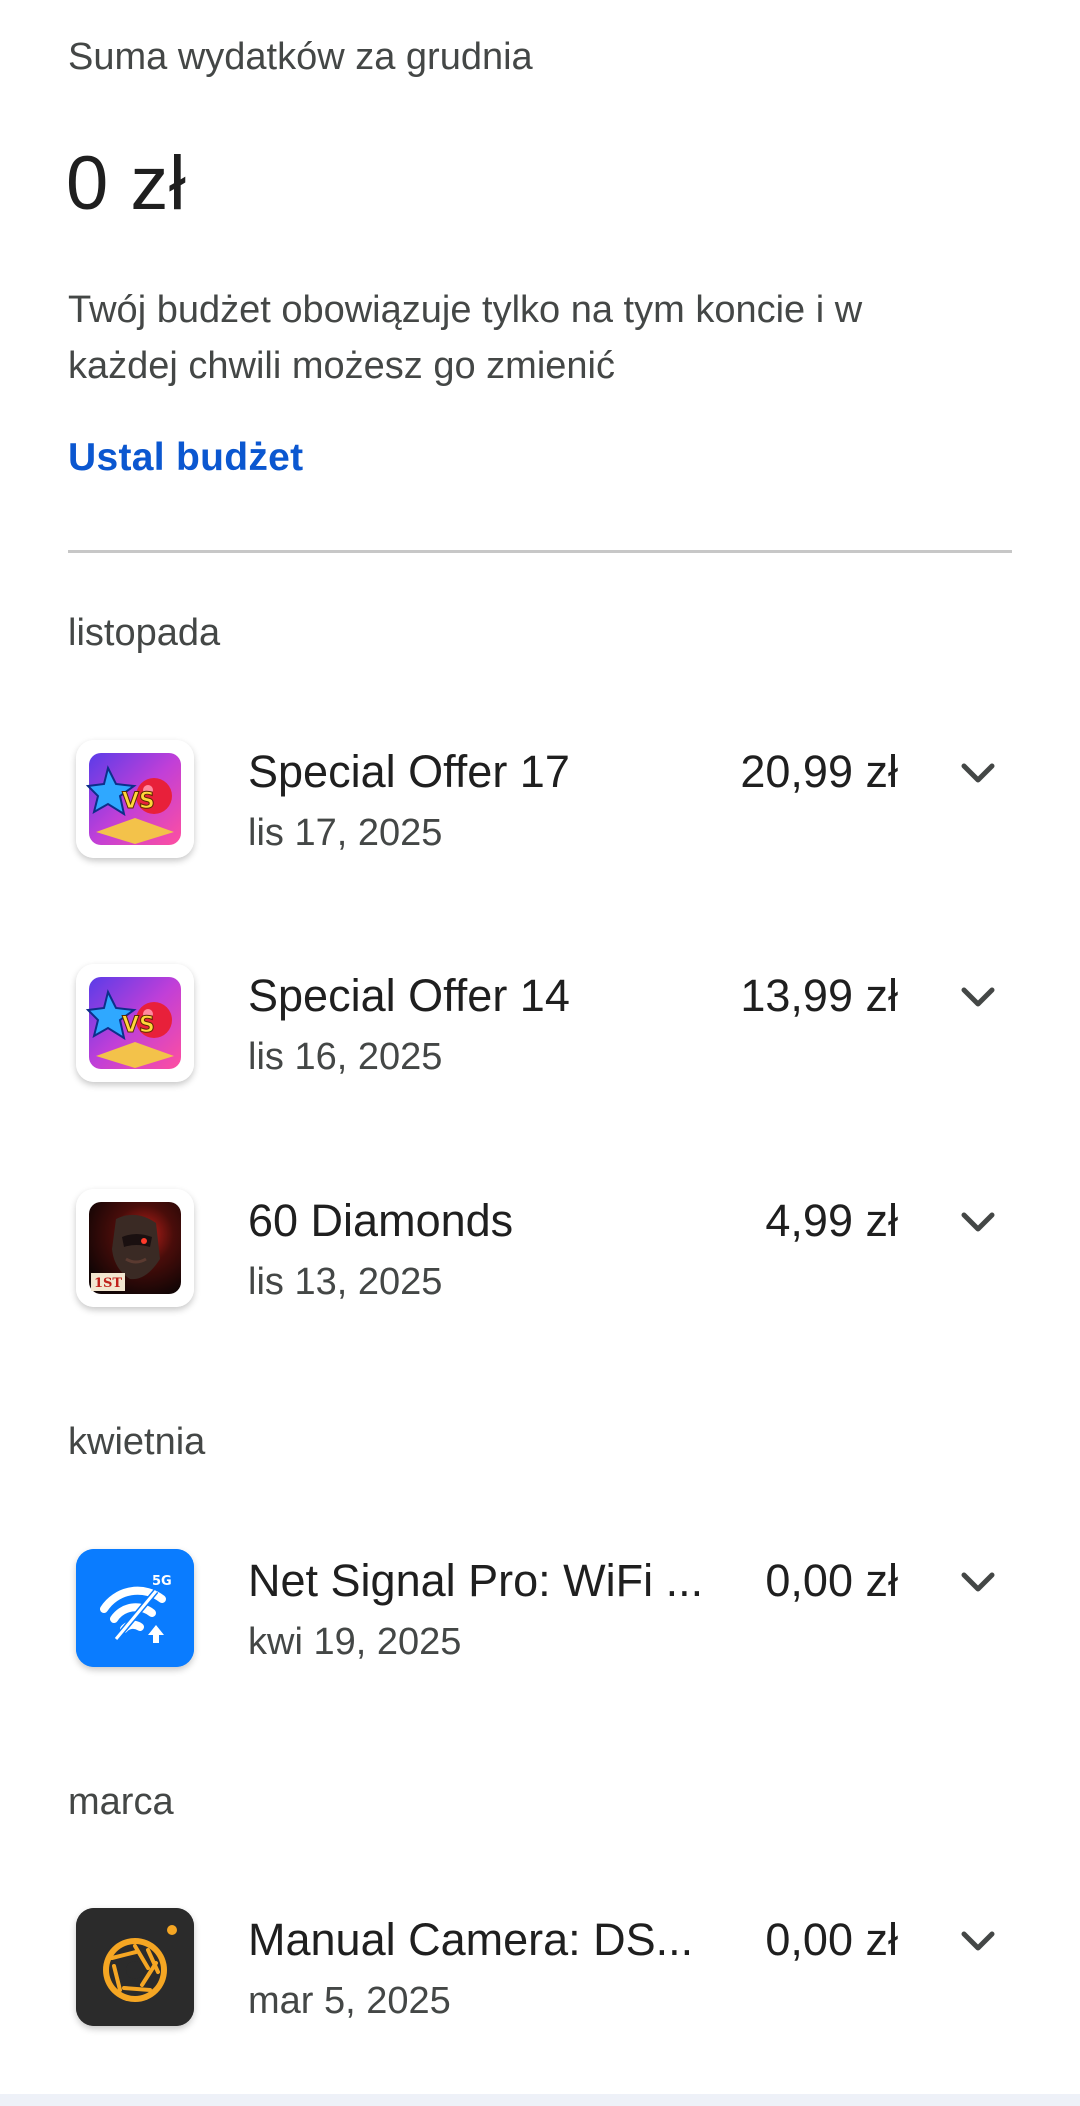 This screenshot has height=2106, width=1080. What do you see at coordinates (381, 1220) in the screenshot?
I see `item-title: 60 Diamonds` at bounding box center [381, 1220].